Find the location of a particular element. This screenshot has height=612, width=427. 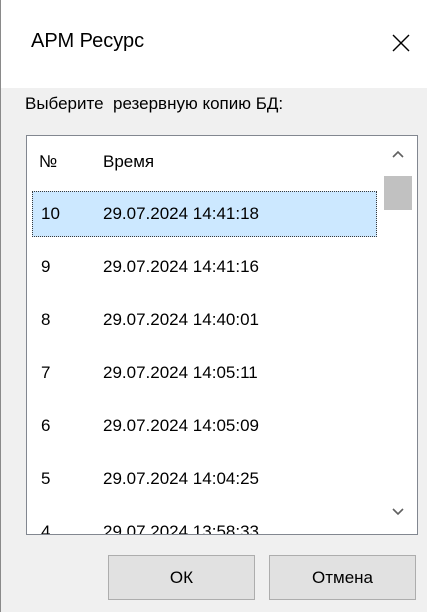

column-header-time: Время is located at coordinates (128, 162).